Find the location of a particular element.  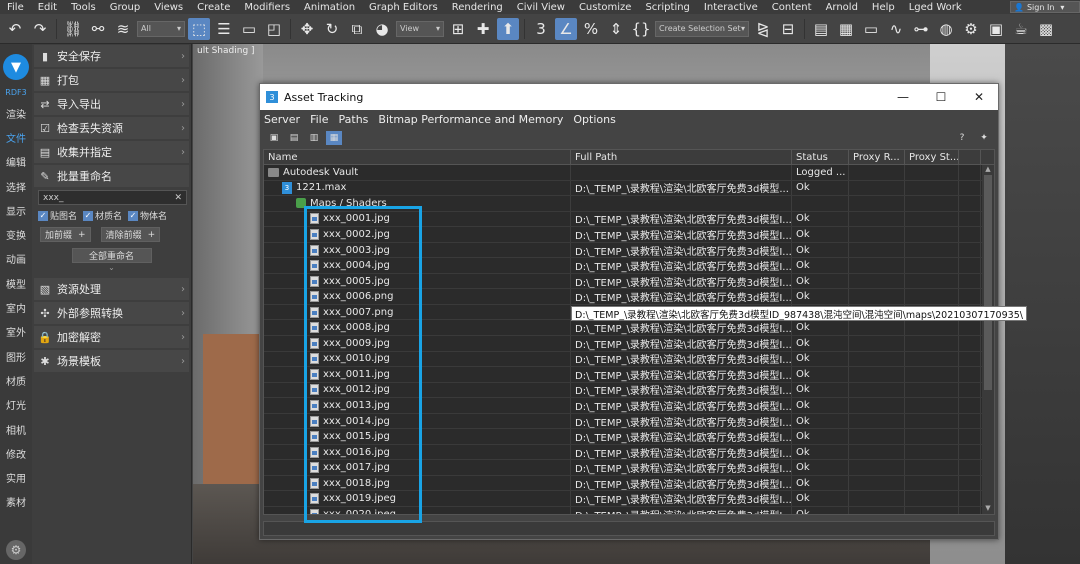

rotate-icon: ↻ is located at coordinates (332, 29).